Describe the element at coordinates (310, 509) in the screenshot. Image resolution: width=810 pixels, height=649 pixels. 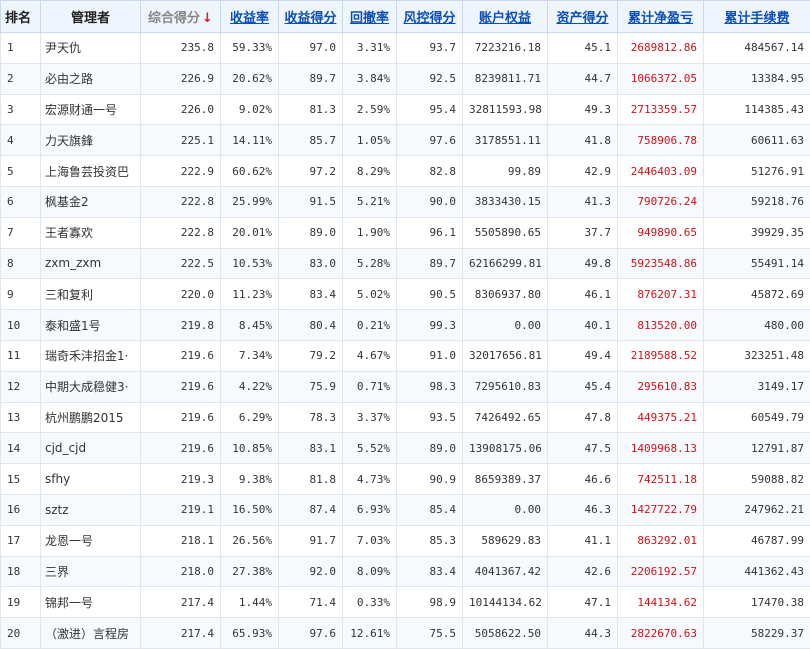
I see `row-return-score: 87.4` at that location.